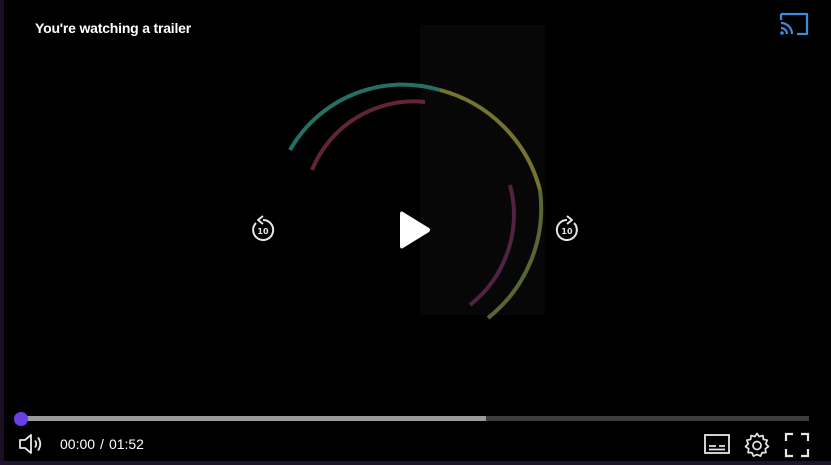  I want to click on trailer-title: You're watching a trailer, so click(113, 28).